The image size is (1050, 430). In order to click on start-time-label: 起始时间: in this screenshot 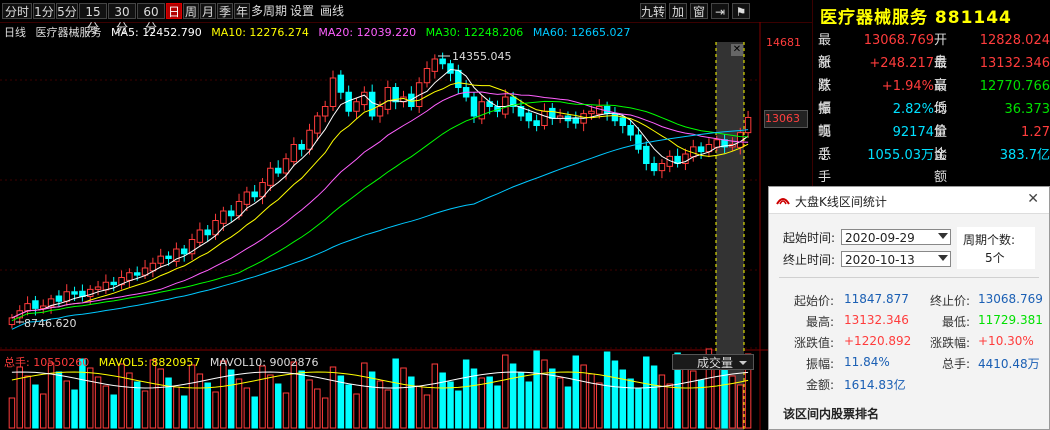, I will do `click(809, 238)`.